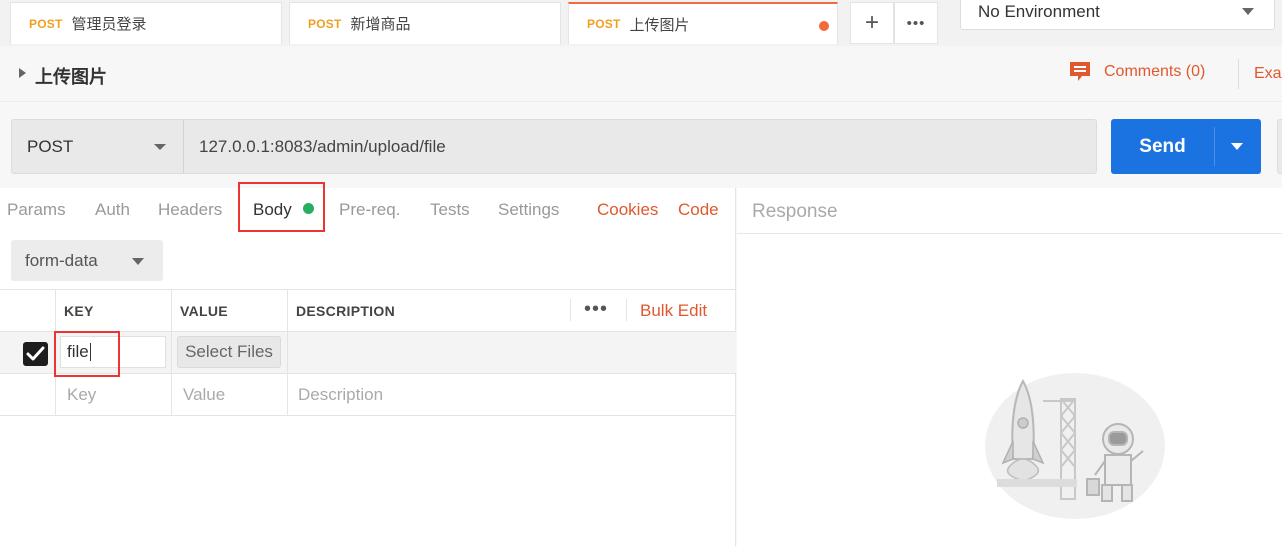 This screenshot has height=546, width=1282. What do you see at coordinates (450, 210) in the screenshot?
I see `tab-tests: Tests` at bounding box center [450, 210].